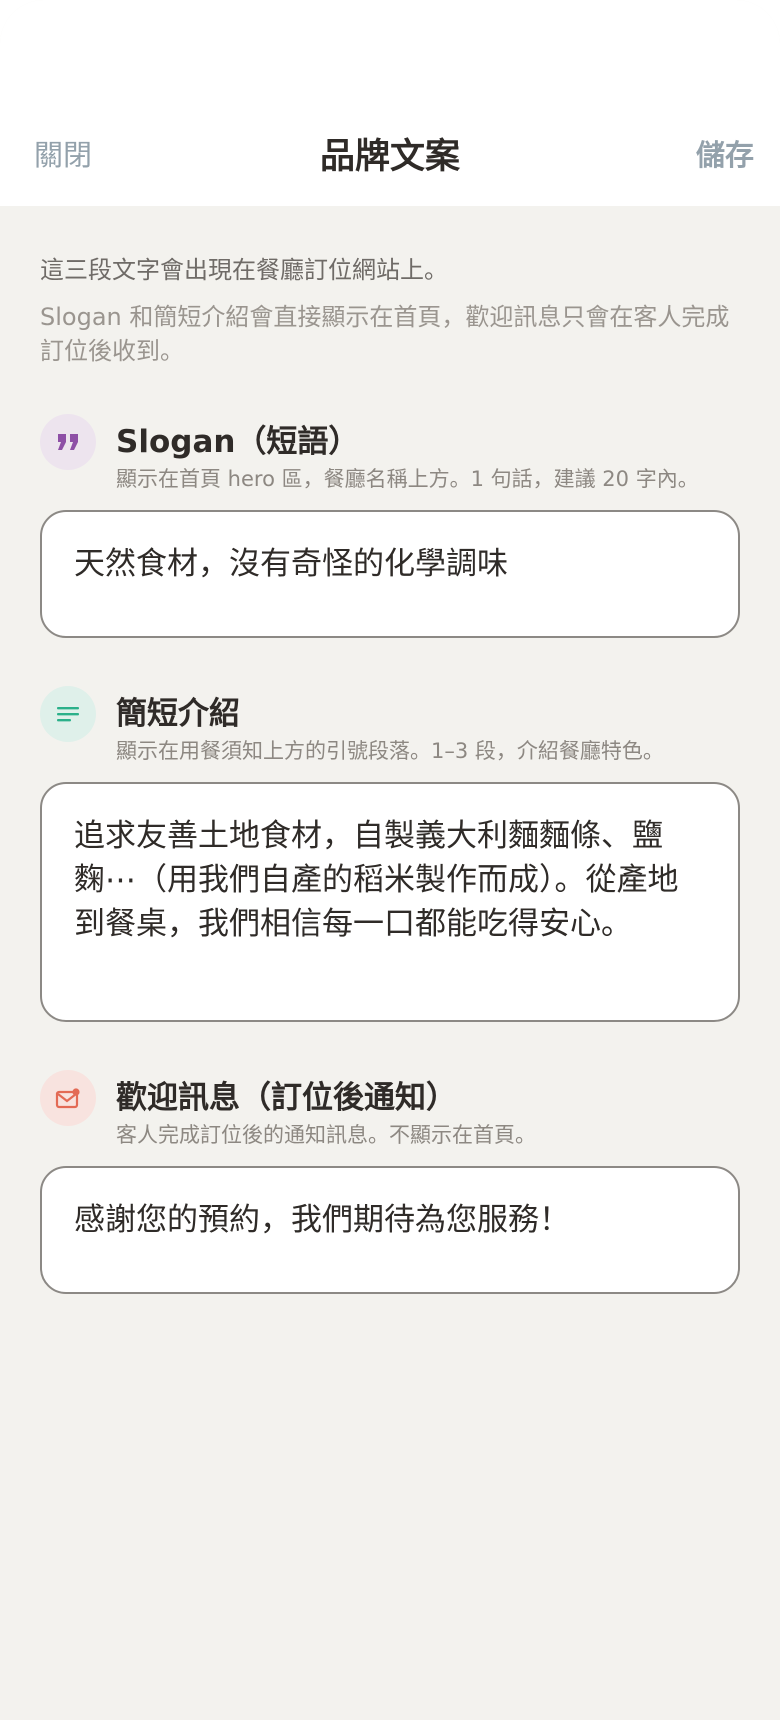 The height and width of the screenshot is (1720, 780). What do you see at coordinates (407, 479) in the screenshot?
I see `slogan-description: 顯示在首頁 hero 區，餐廳名稱上方。1 句話，建議 20 字內。` at bounding box center [407, 479].